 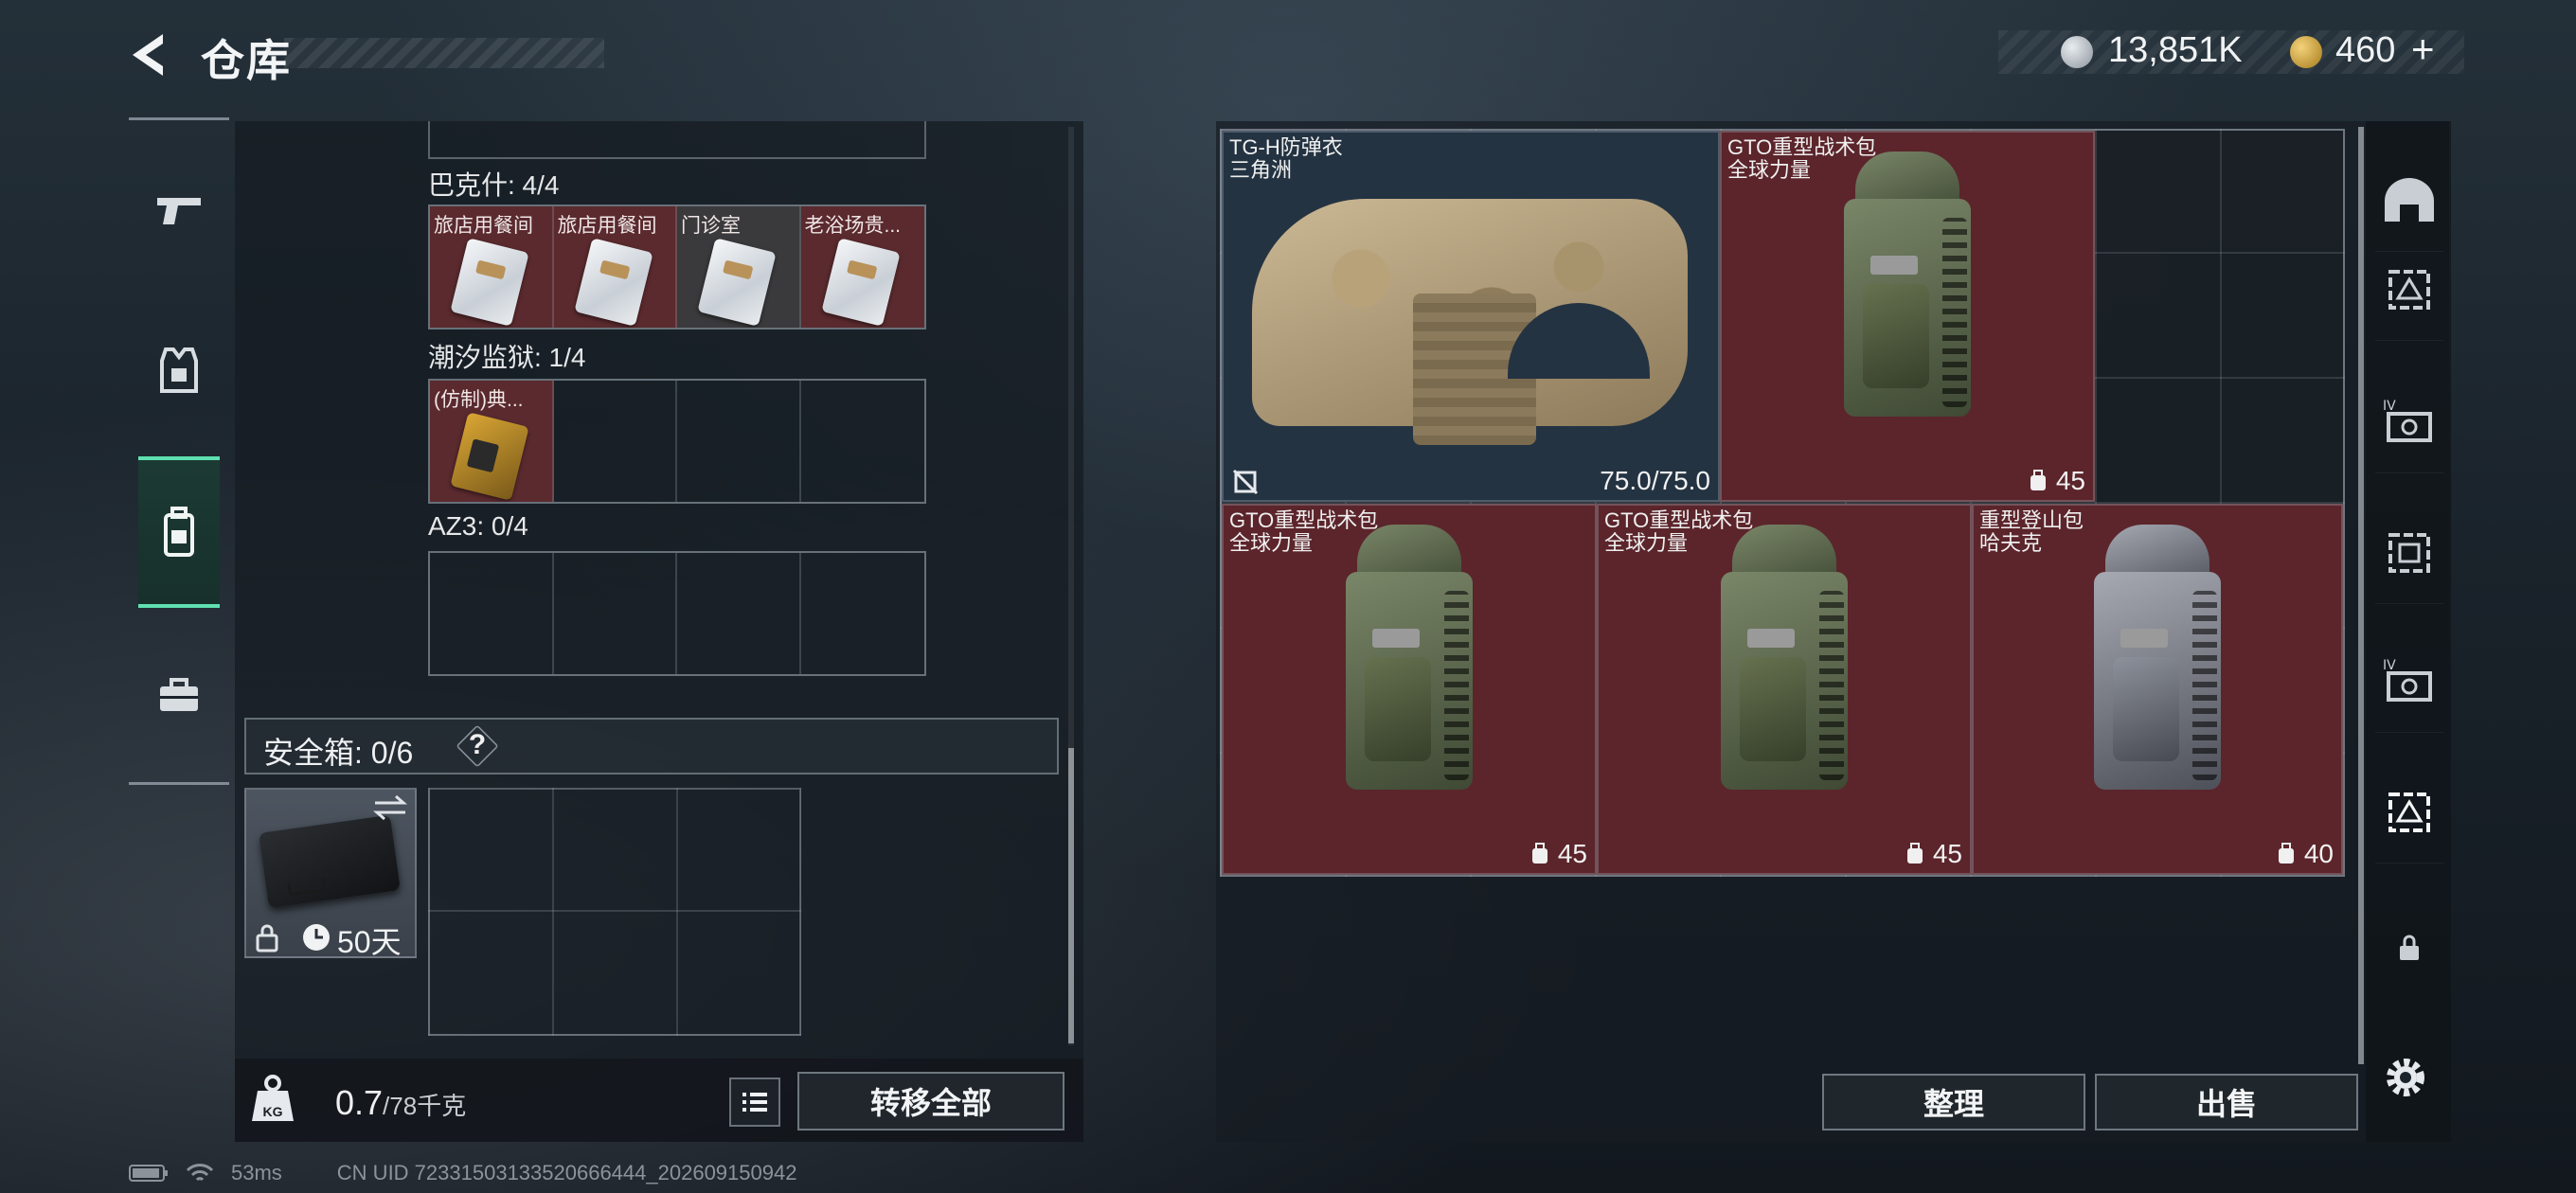 I want to click on settings-button, so click(x=2405, y=1080).